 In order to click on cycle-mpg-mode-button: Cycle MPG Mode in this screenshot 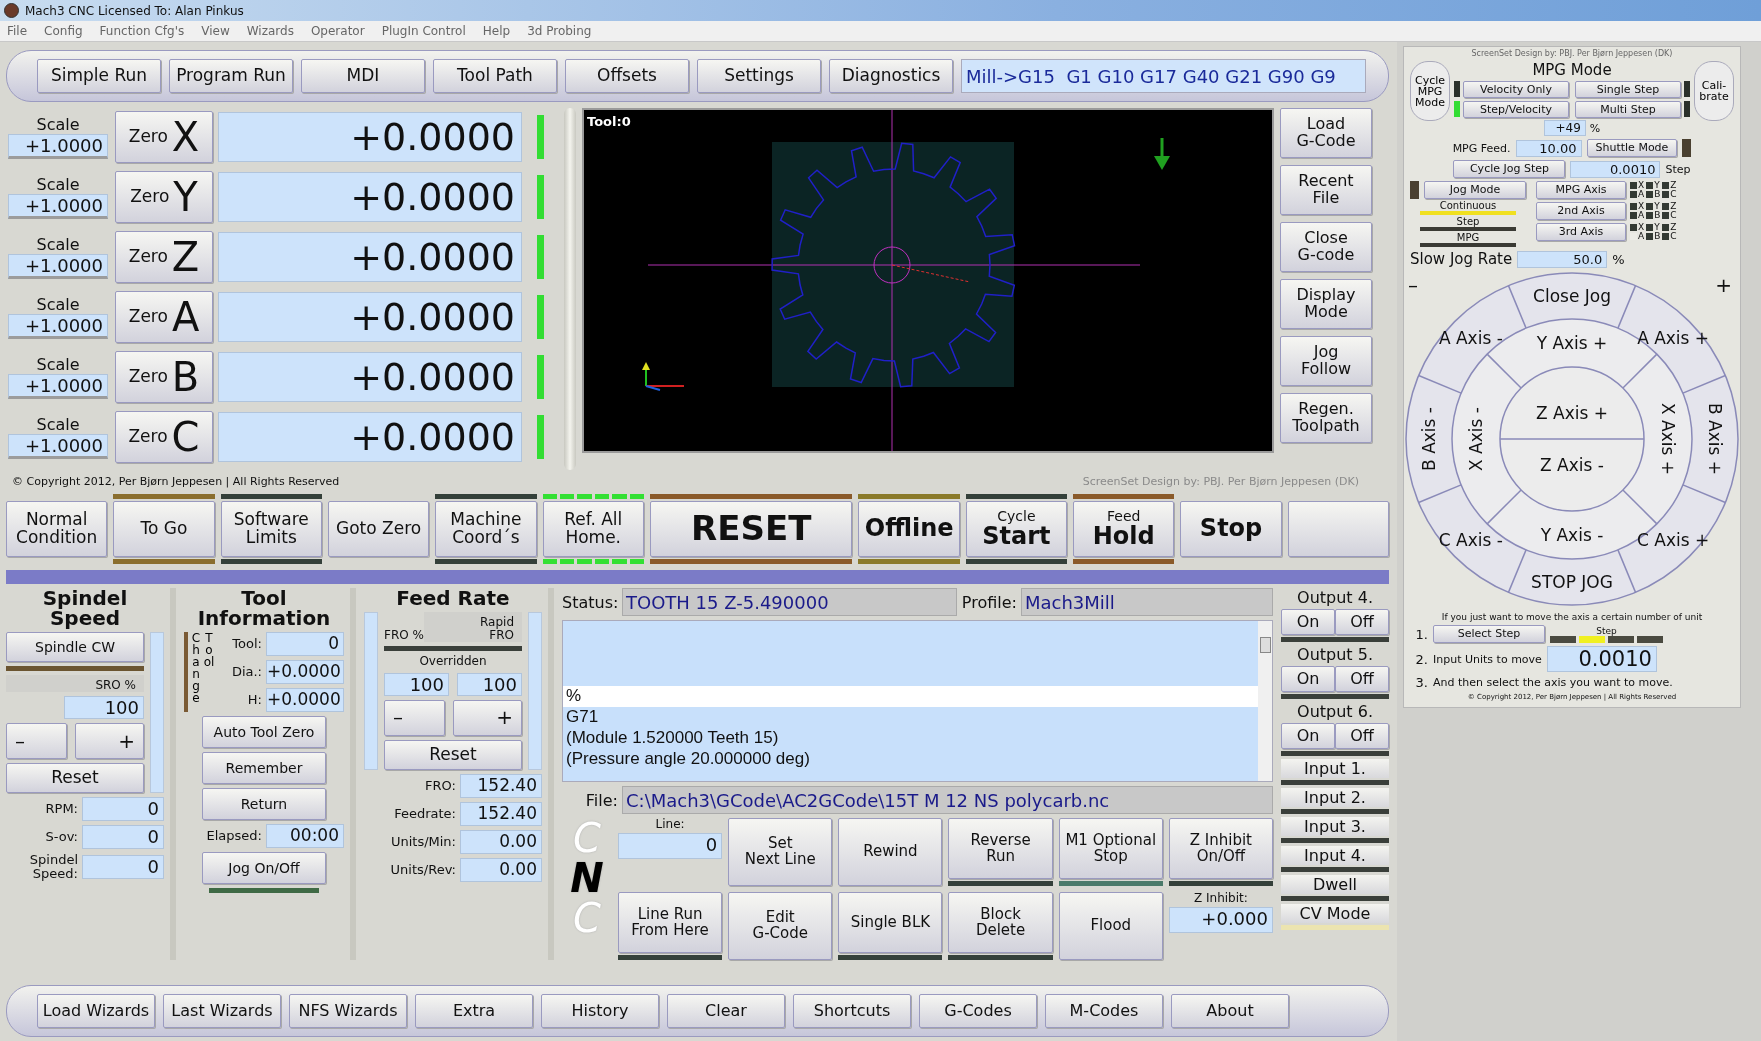, I will do `click(1430, 91)`.